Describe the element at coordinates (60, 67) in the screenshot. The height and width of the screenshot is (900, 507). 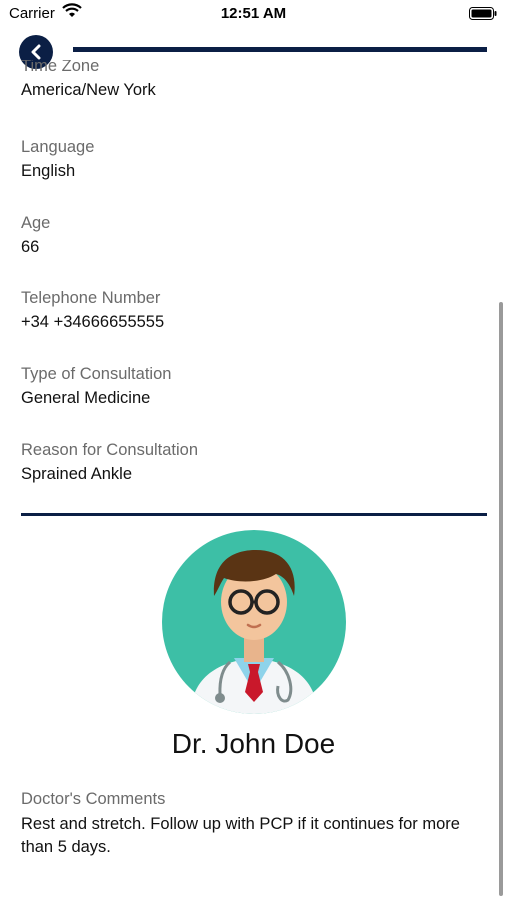
I see `field-label: Time Zone` at that location.